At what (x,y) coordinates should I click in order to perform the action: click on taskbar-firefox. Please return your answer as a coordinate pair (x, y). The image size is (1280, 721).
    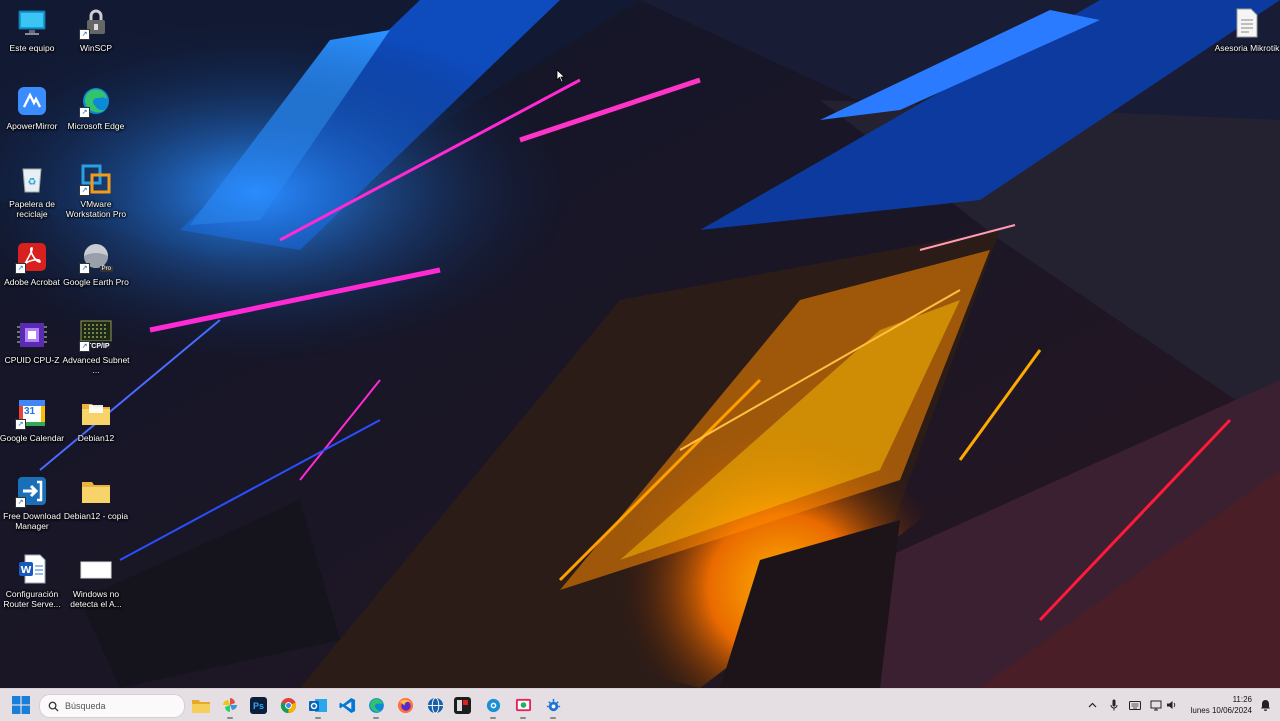
    Looking at the image, I should click on (405, 705).